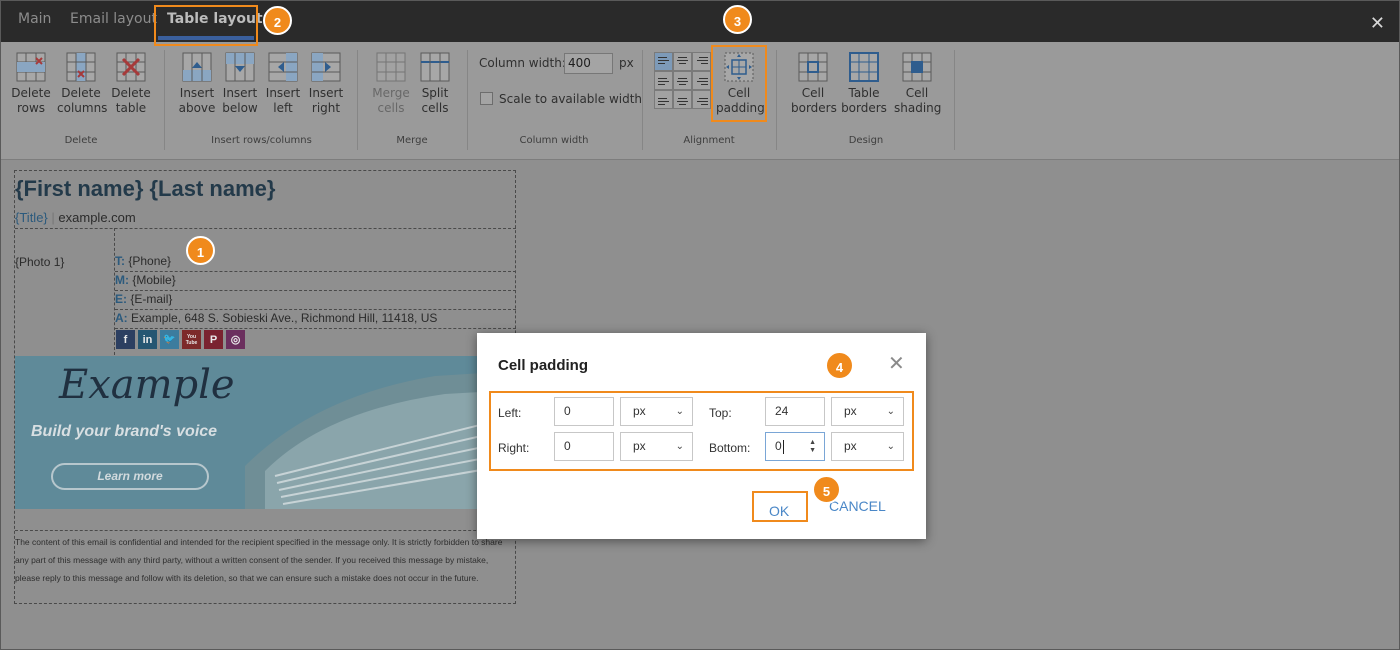 The height and width of the screenshot is (650, 1400). What do you see at coordinates (169, 339) in the screenshot?
I see `twitter-icon: 🐦` at bounding box center [169, 339].